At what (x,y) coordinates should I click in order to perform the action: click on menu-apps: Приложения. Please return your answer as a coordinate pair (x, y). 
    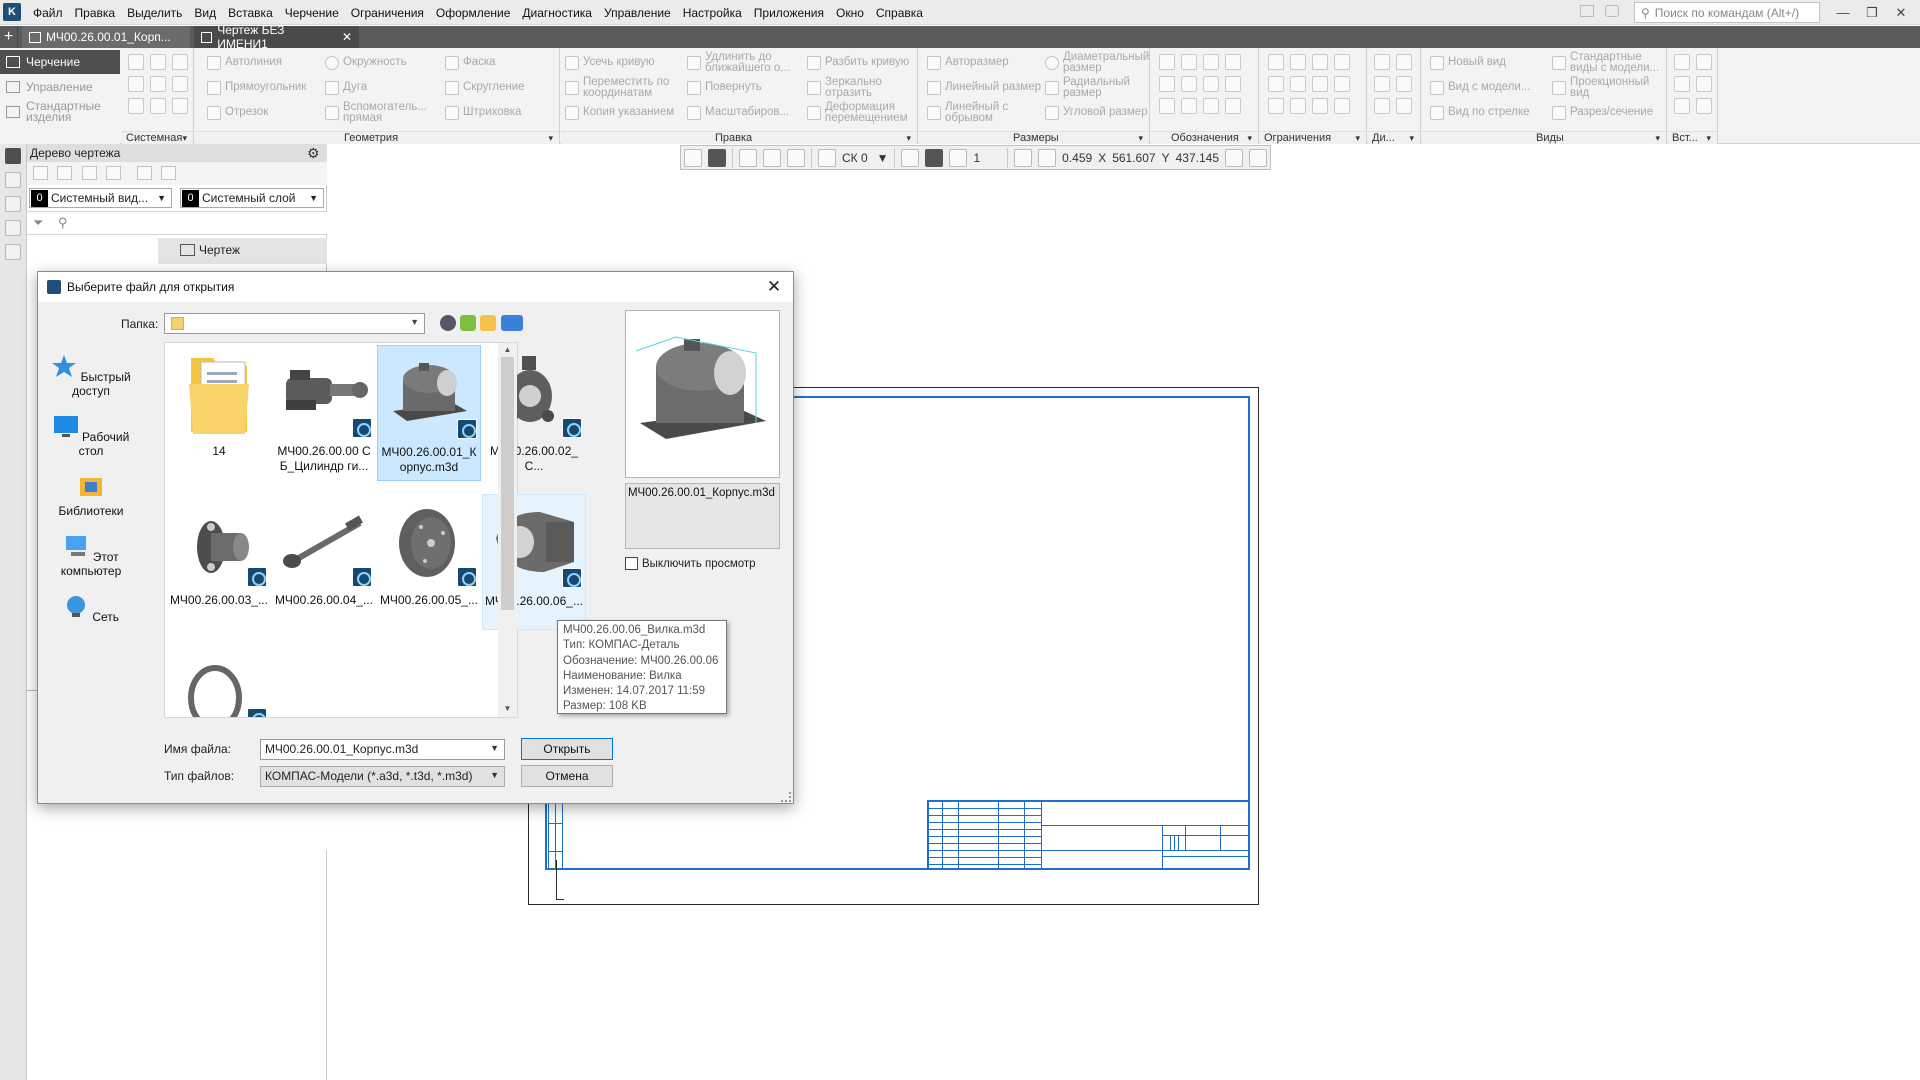
    Looking at the image, I should click on (789, 13).